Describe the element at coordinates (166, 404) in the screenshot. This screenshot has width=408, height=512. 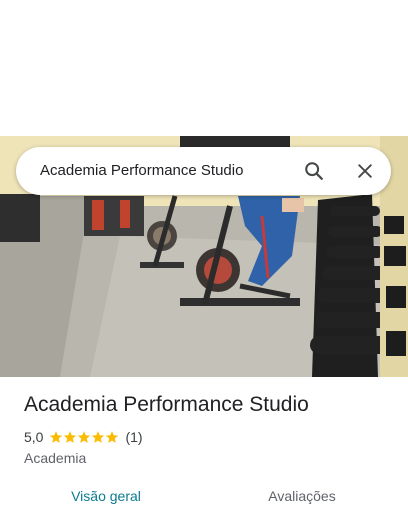
I see `place-title: Academia Performance Studio` at that location.